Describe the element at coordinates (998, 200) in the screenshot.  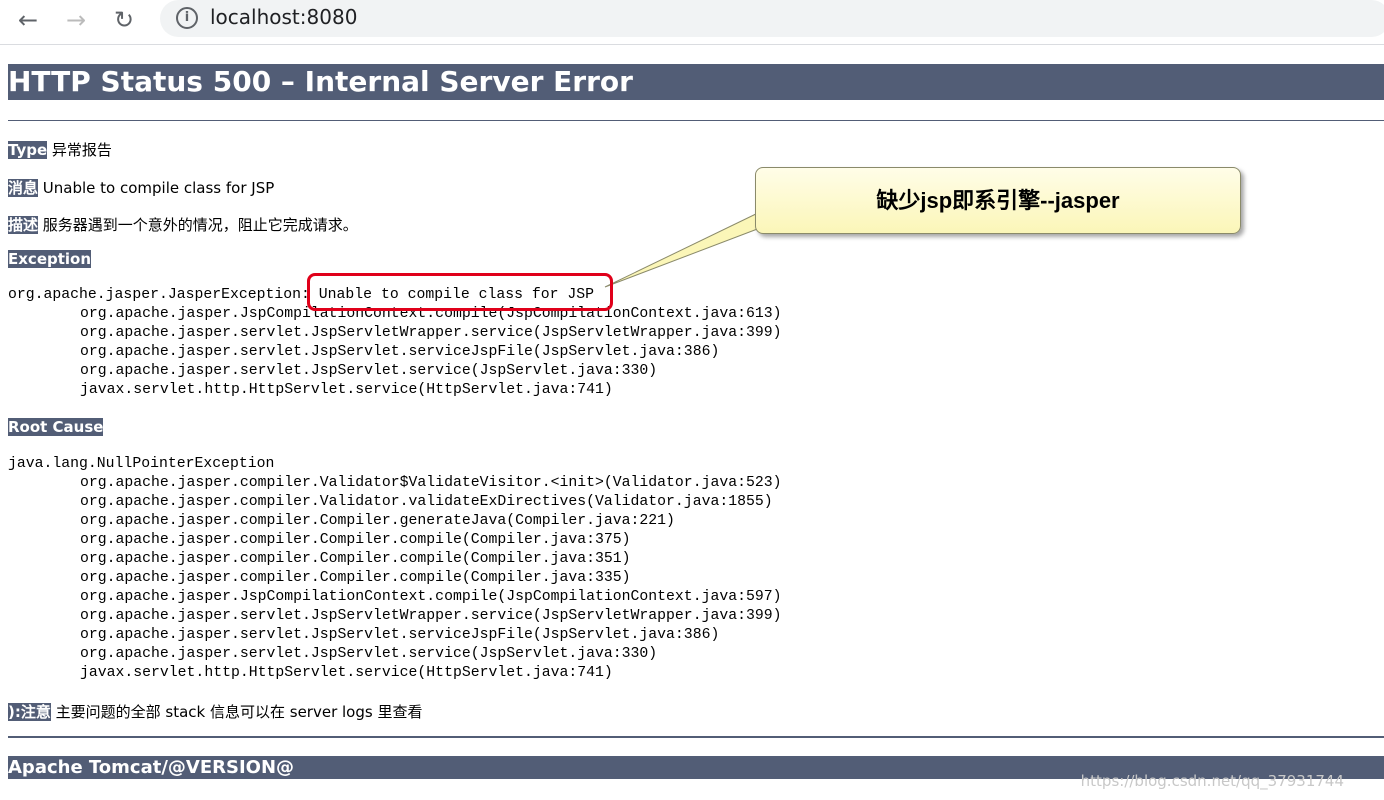
I see `annotation-callout: 缺少jsp即系引擎--jasper` at that location.